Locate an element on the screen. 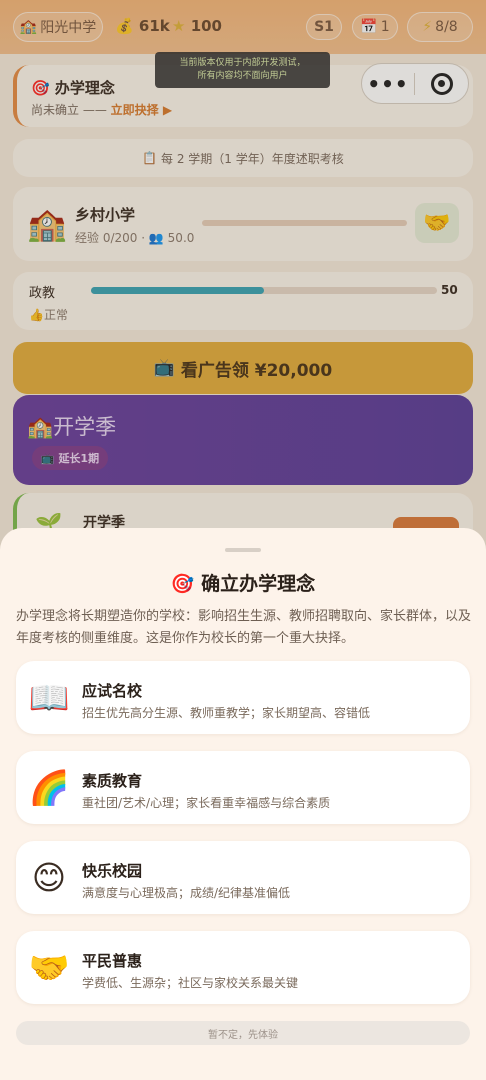 Image resolution: width=486 pixels, height=1080 pixels. option-exam-school: 📖 应试名校 招生优先高分生源、教师重教学；家长期望高、容错低 is located at coordinates (243, 697).